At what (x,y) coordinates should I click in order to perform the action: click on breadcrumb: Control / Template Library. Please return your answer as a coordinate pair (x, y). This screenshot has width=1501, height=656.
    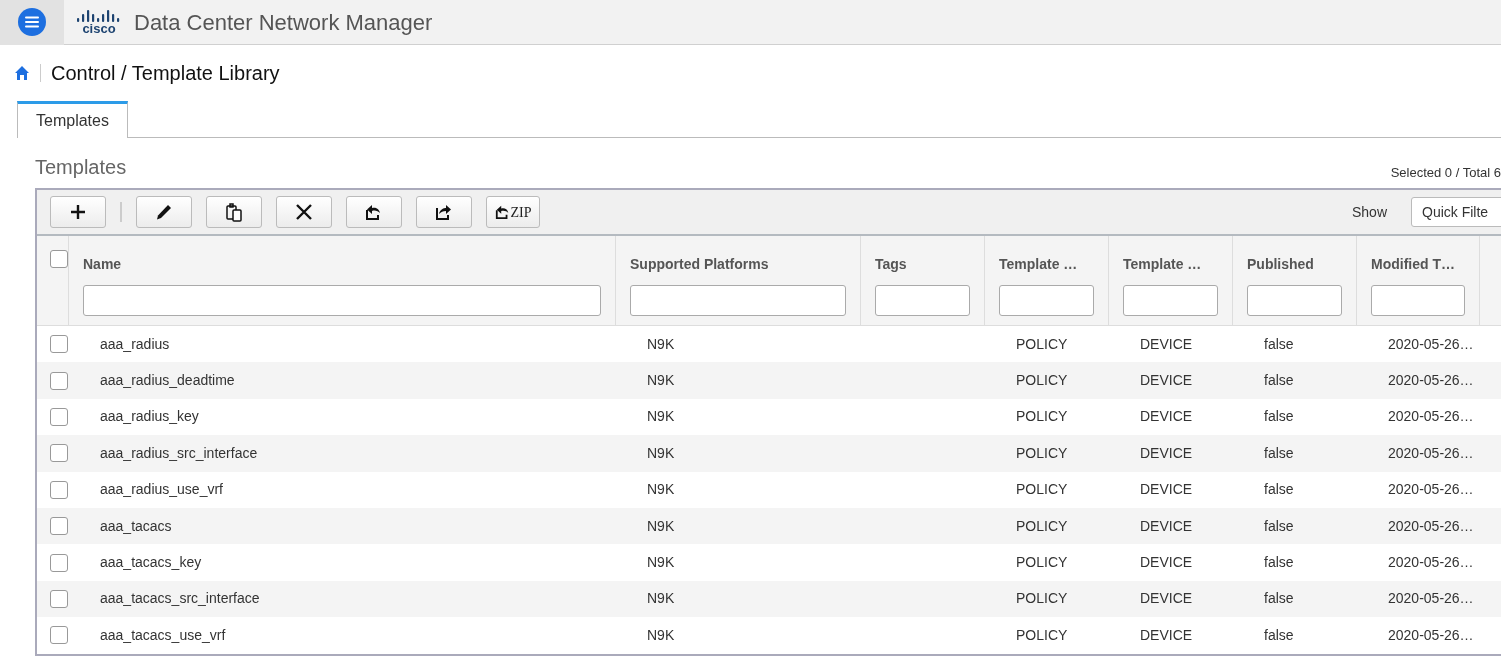
    Looking at the image, I should click on (165, 73).